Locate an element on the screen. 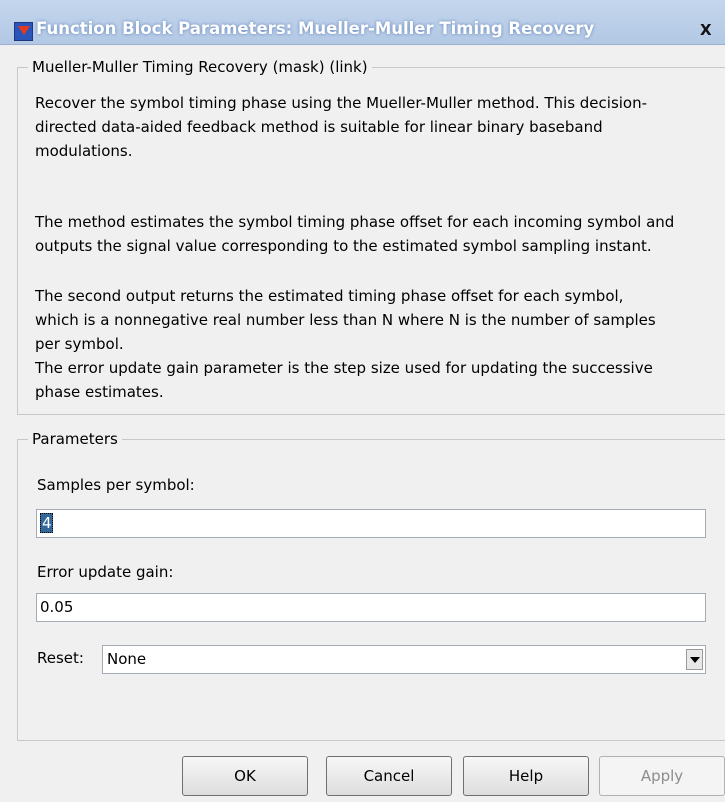 This screenshot has width=725, height=802. parameters-group-legend: Parameters is located at coordinates (75, 439).